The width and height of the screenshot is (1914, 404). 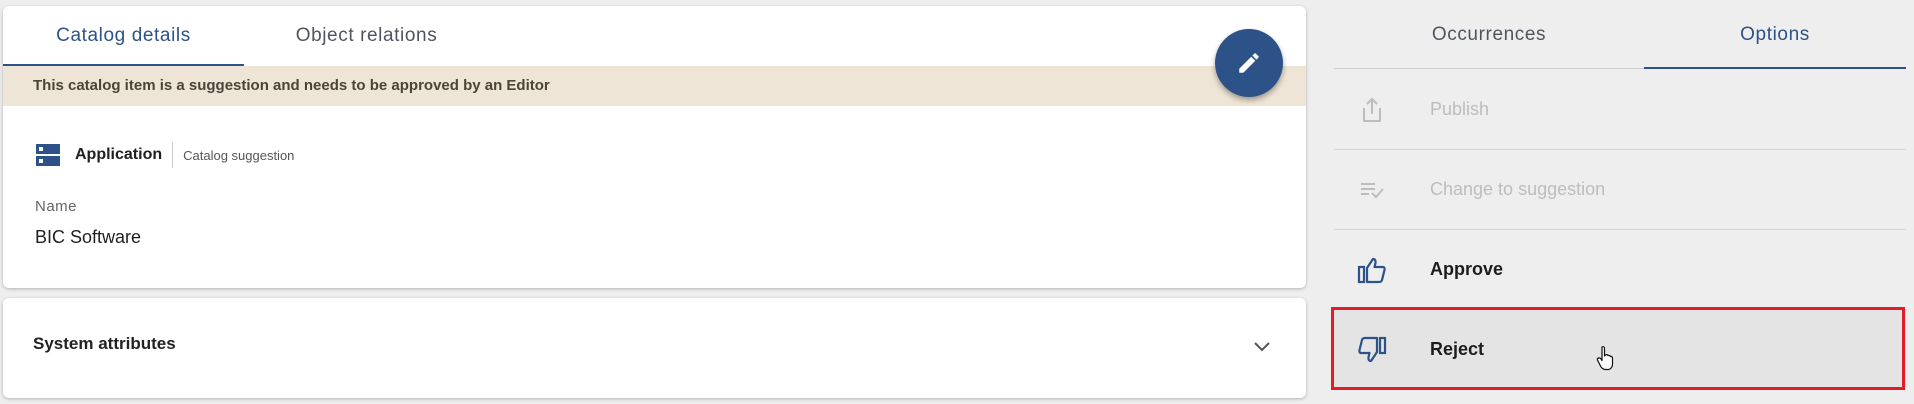 I want to click on tab-catalog-details: Catalog details, so click(x=123, y=36).